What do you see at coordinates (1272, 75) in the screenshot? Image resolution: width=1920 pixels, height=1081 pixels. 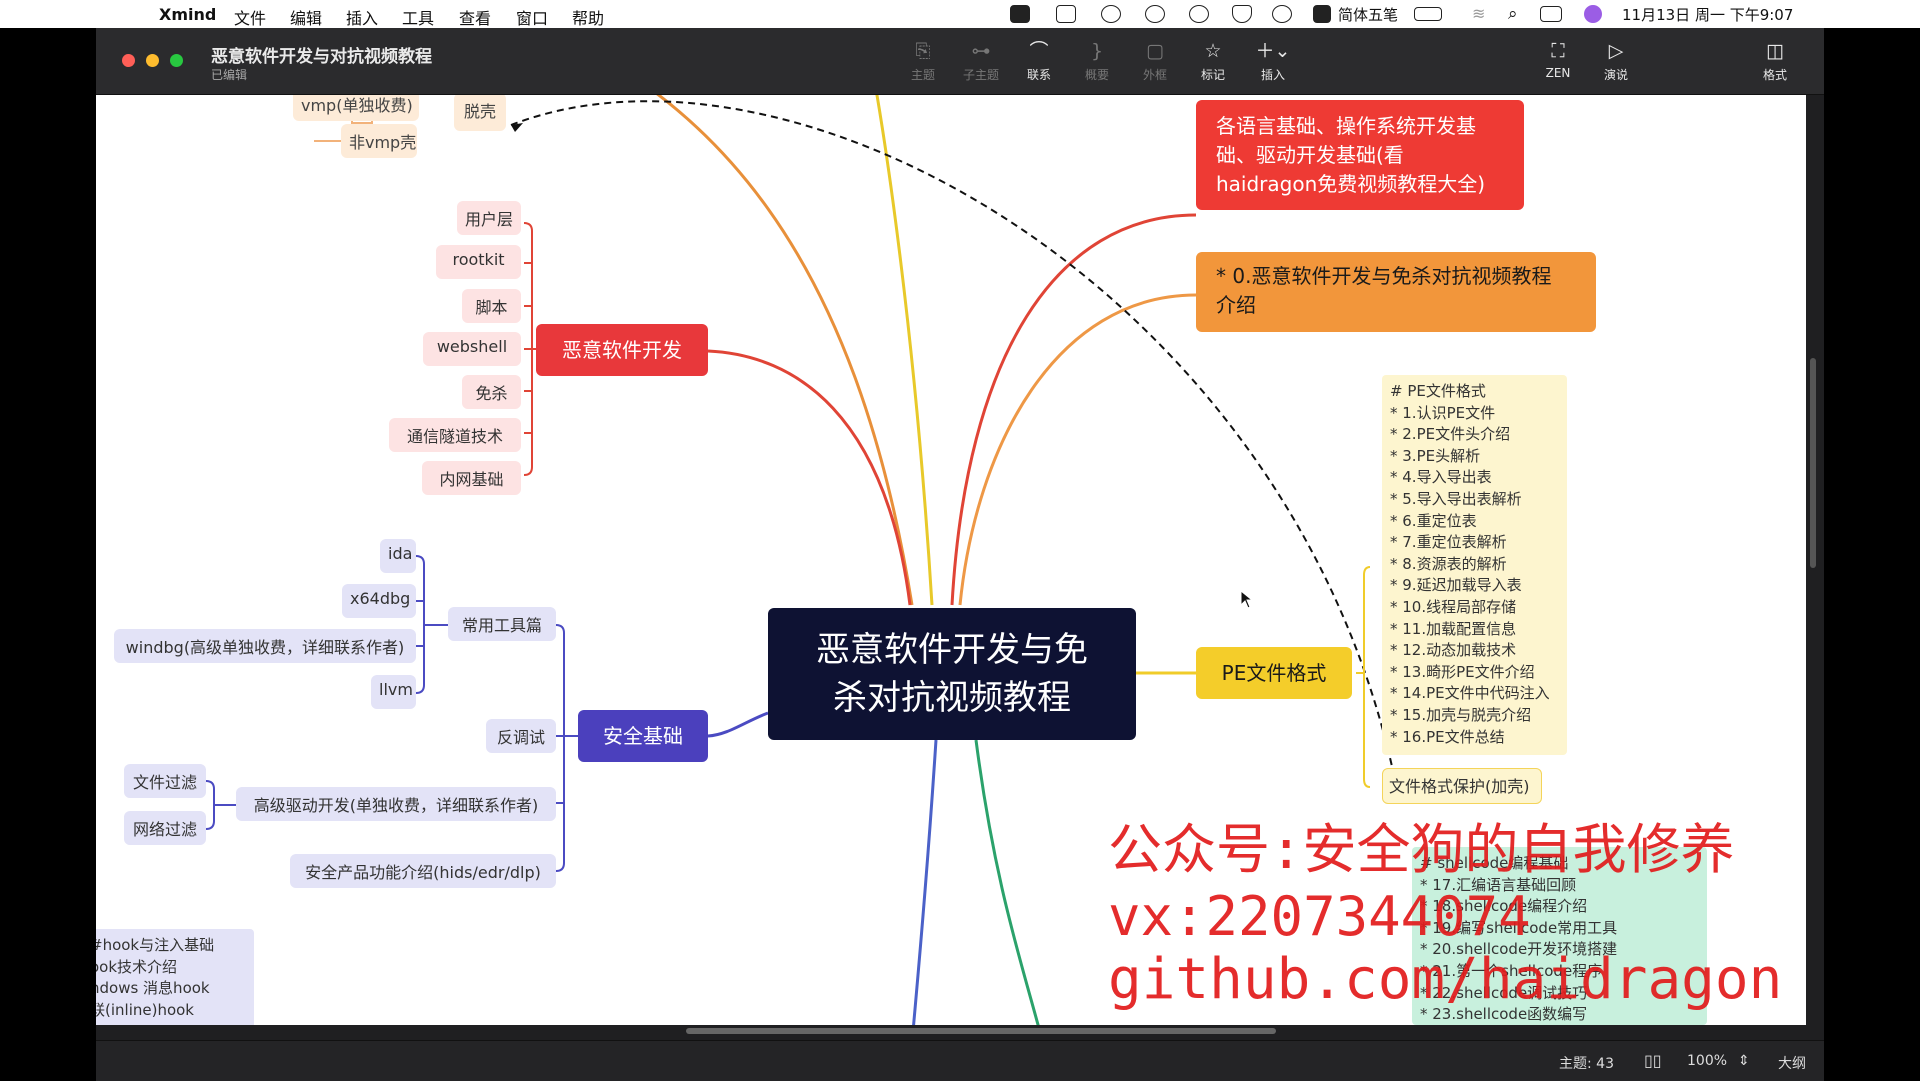 I see `toolbar-label: 插入` at bounding box center [1272, 75].